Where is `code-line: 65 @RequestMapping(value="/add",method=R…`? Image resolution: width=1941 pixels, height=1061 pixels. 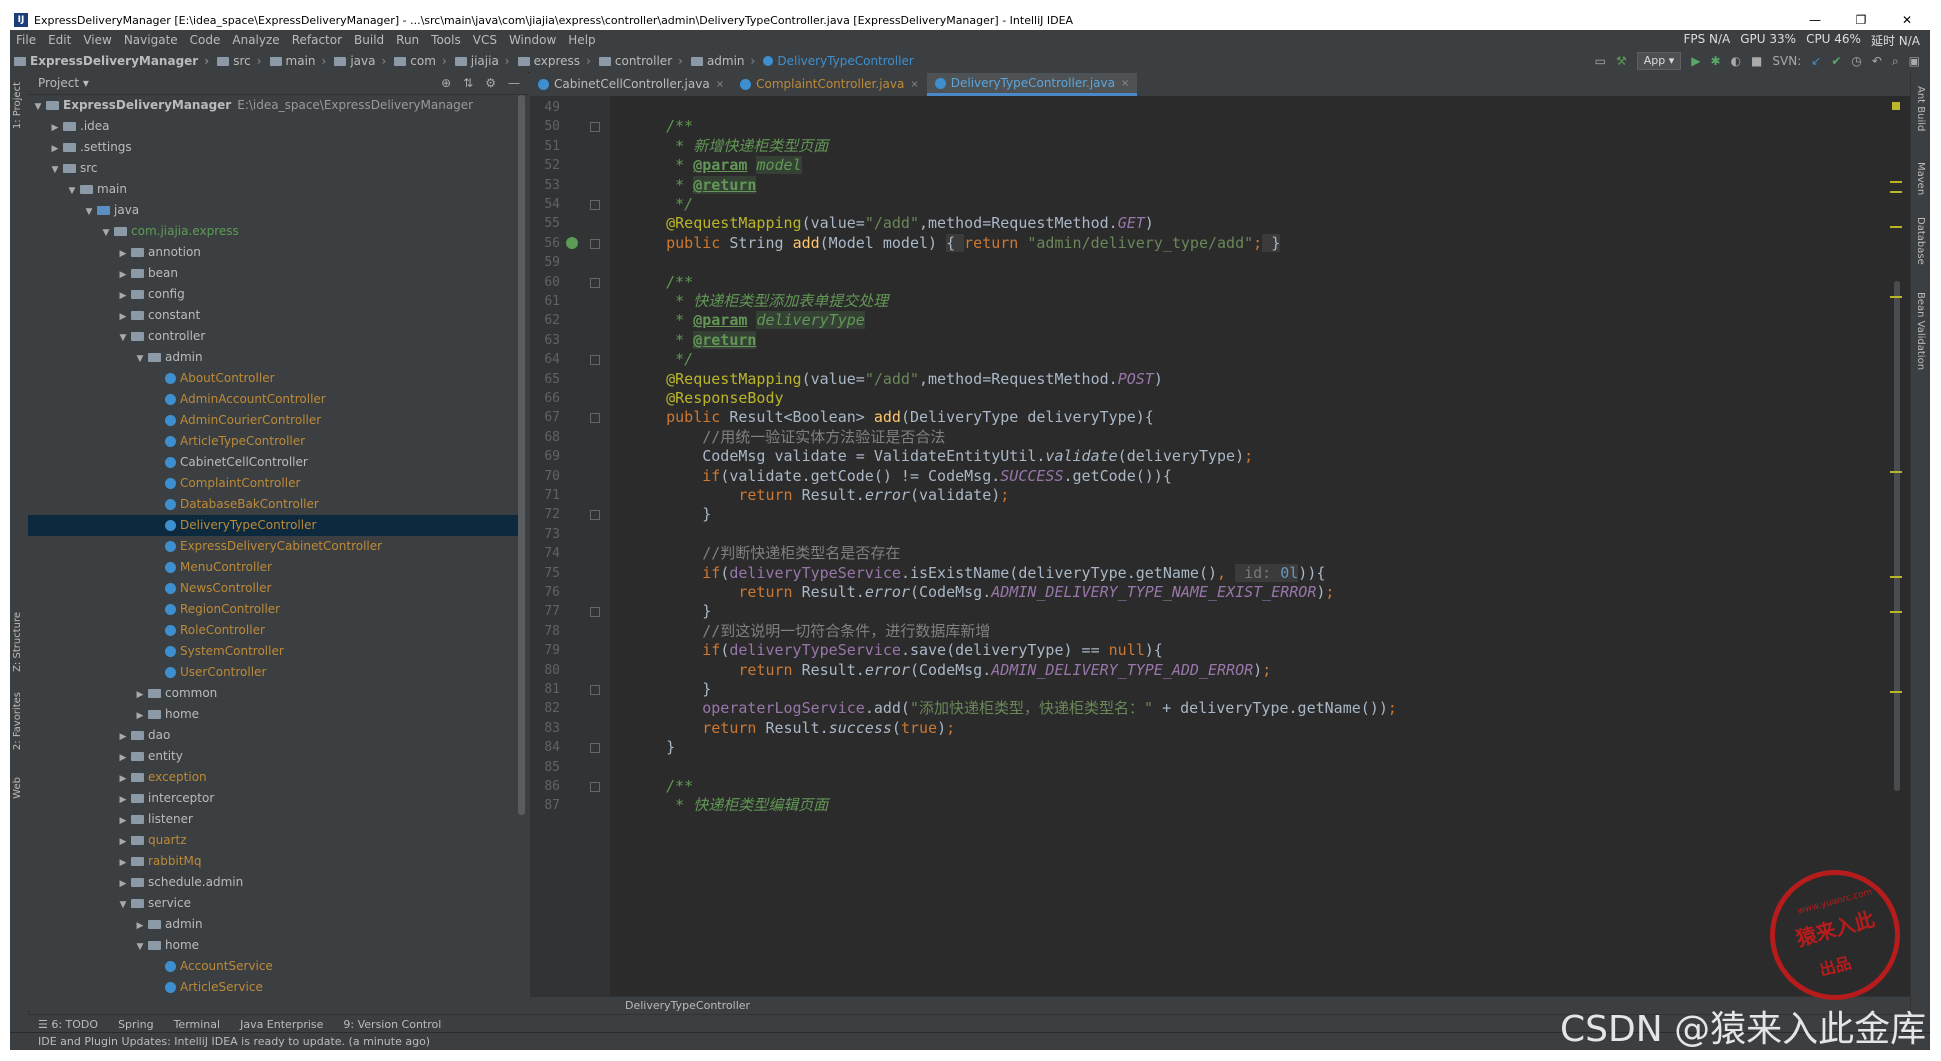
code-line: 65 @RequestMapping(value="/add",method=R… is located at coordinates (1210, 379).